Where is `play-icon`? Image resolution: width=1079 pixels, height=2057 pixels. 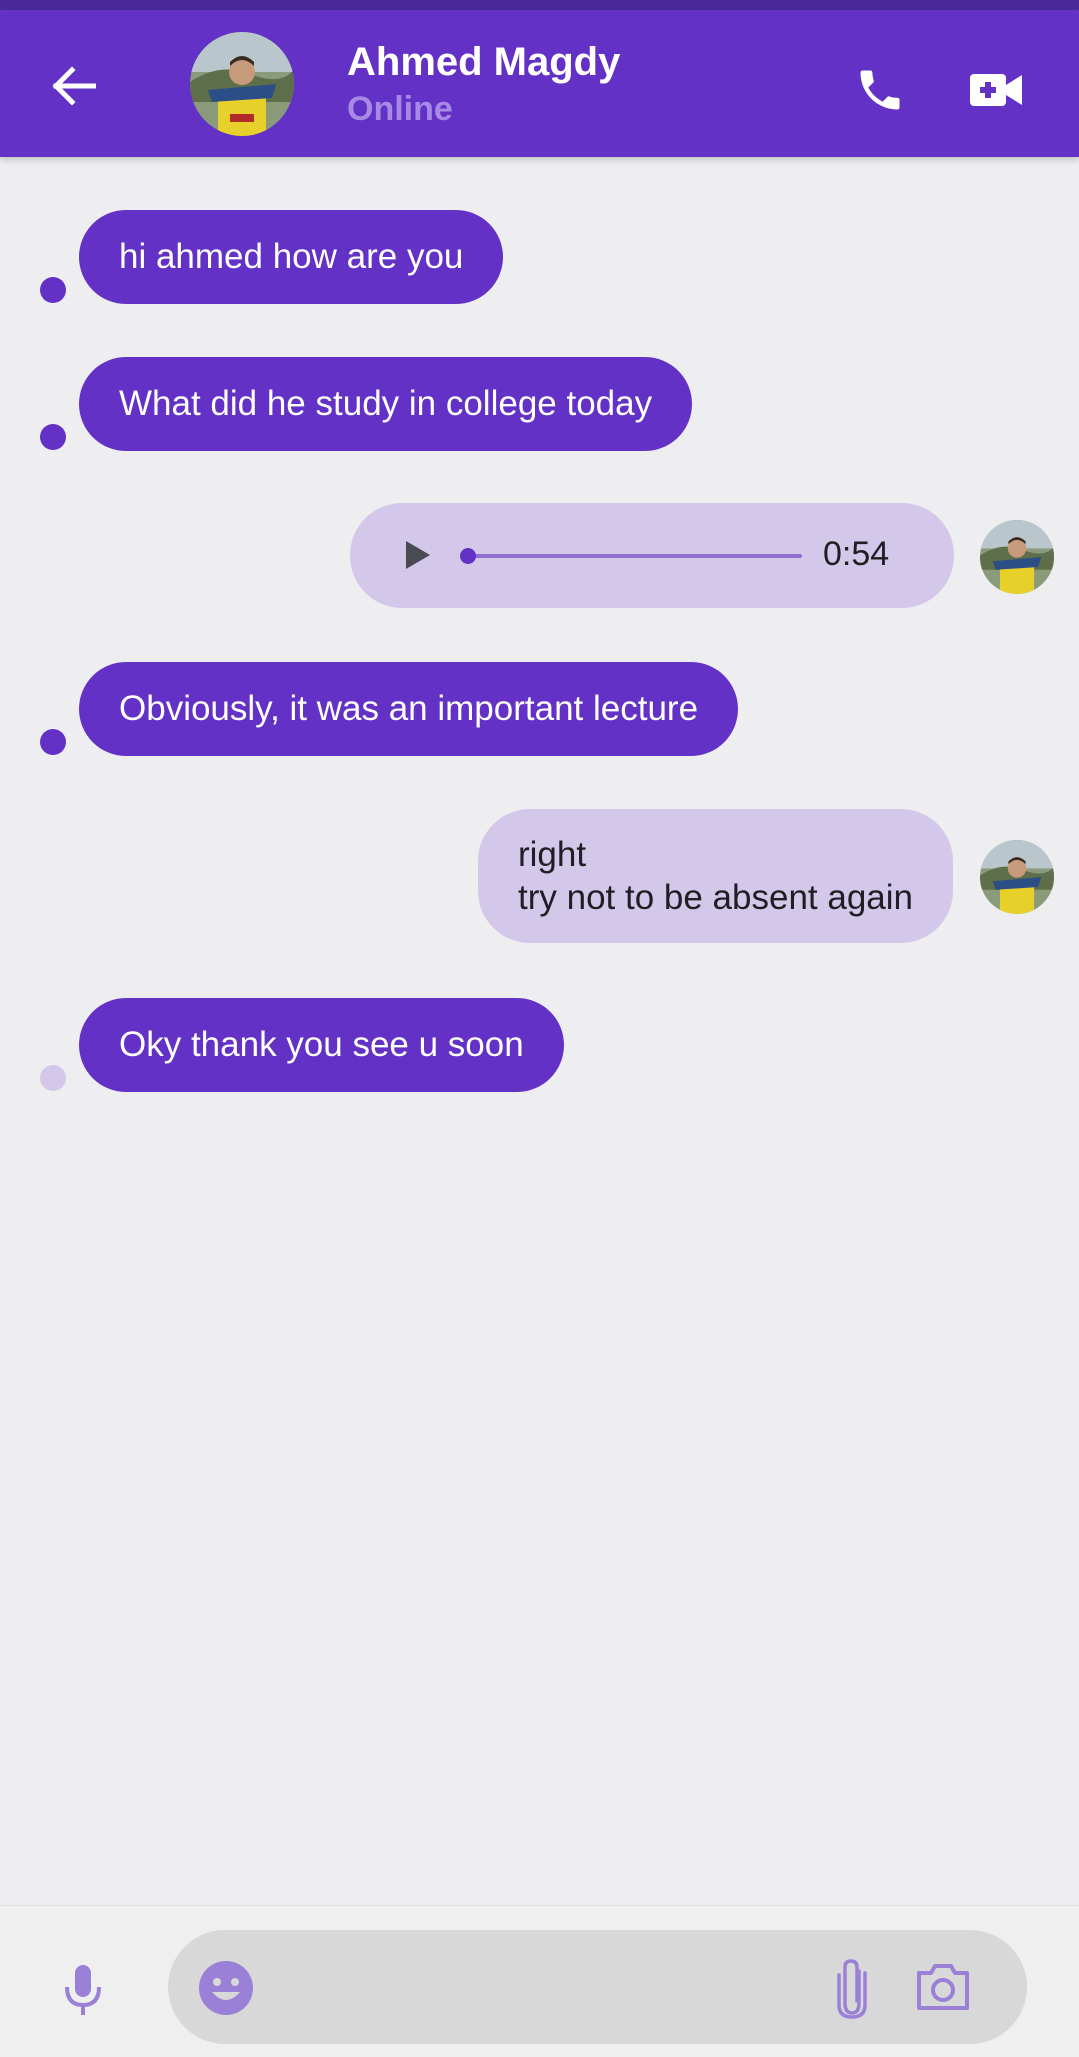
play-icon is located at coordinates (418, 555).